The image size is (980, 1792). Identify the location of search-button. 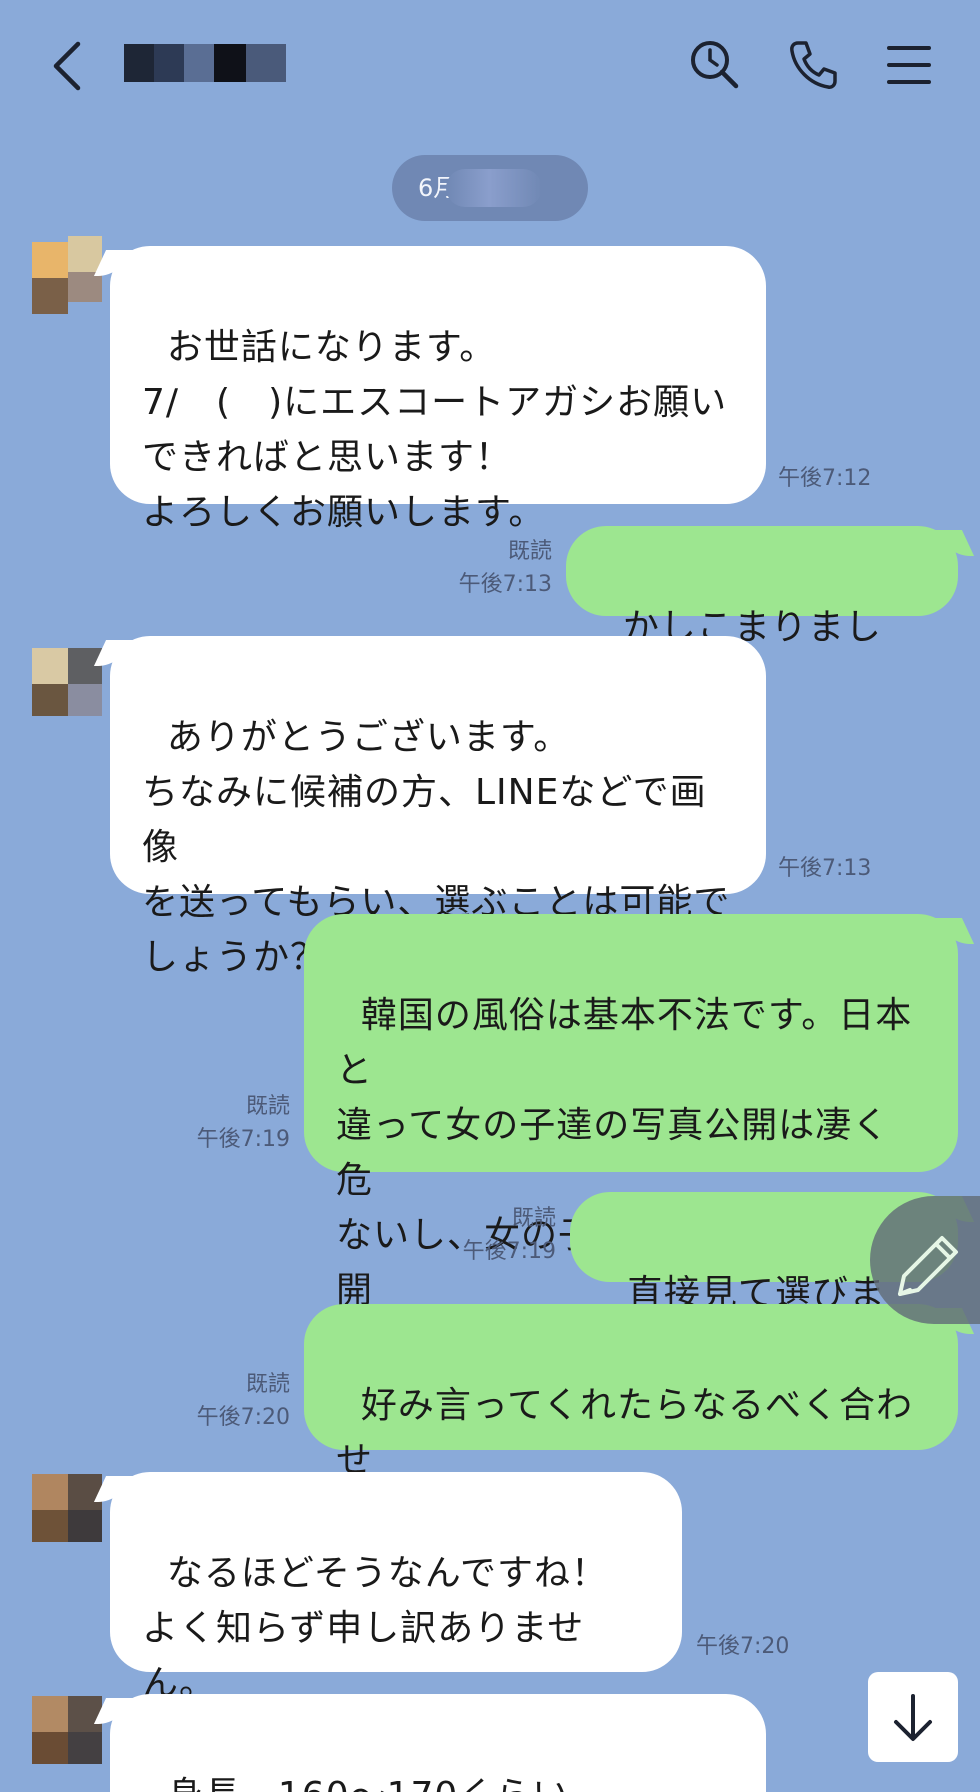
(715, 65).